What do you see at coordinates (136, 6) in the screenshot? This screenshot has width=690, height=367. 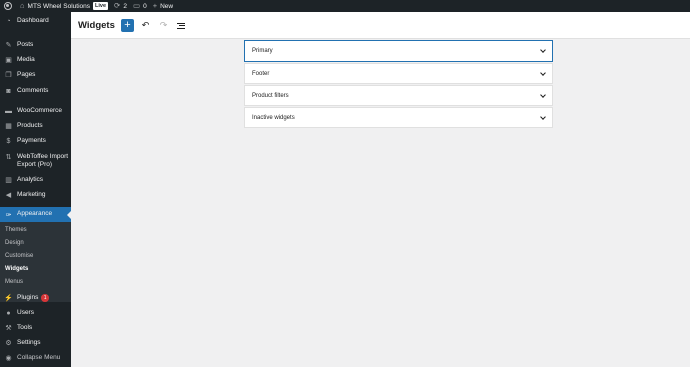 I see `comment-bubble-icon: ▭` at bounding box center [136, 6].